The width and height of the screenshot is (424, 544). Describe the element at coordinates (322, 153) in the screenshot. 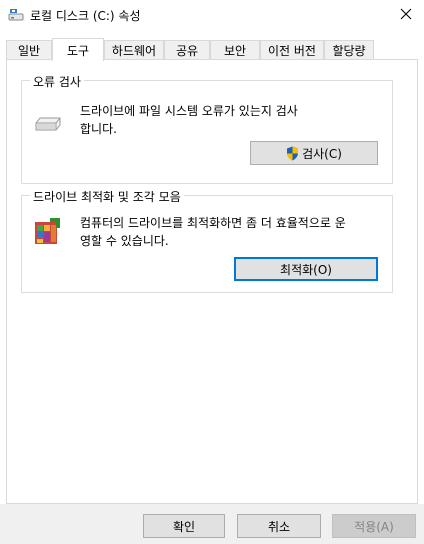

I see `check-button-label: 검사(C)` at that location.